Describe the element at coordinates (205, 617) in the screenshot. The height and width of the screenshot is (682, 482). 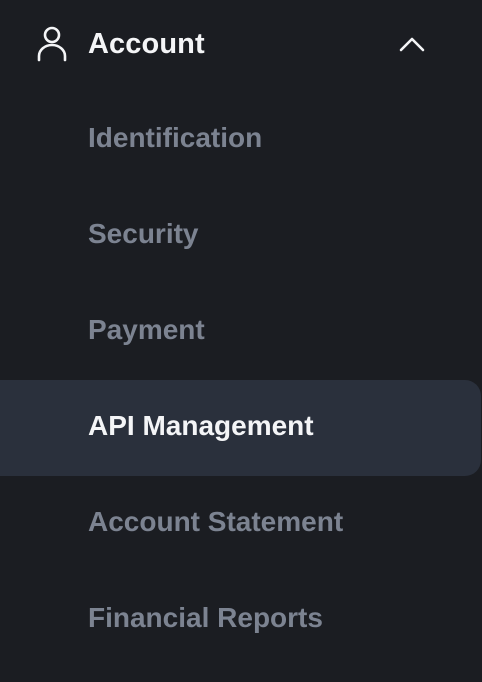
I see `nav-item-label: Financial Reports` at that location.